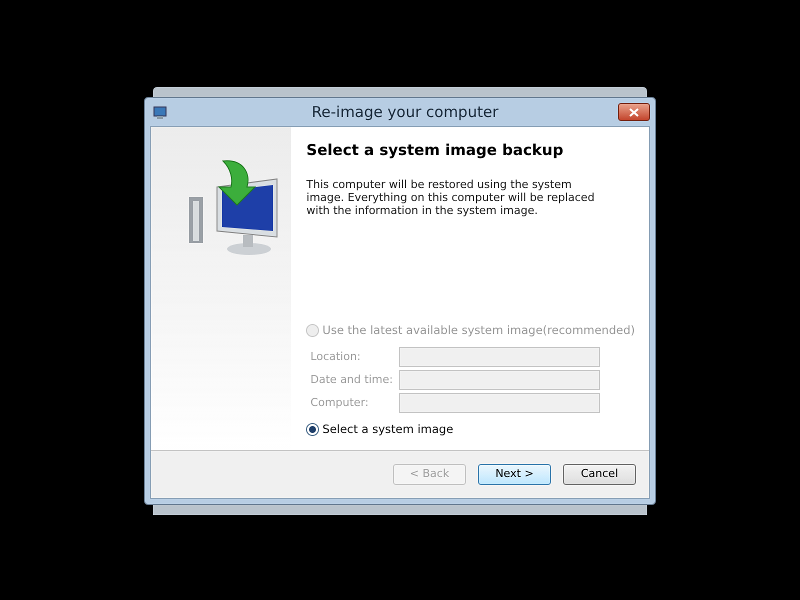  What do you see at coordinates (313, 429) in the screenshot?
I see `radio-button` at bounding box center [313, 429].